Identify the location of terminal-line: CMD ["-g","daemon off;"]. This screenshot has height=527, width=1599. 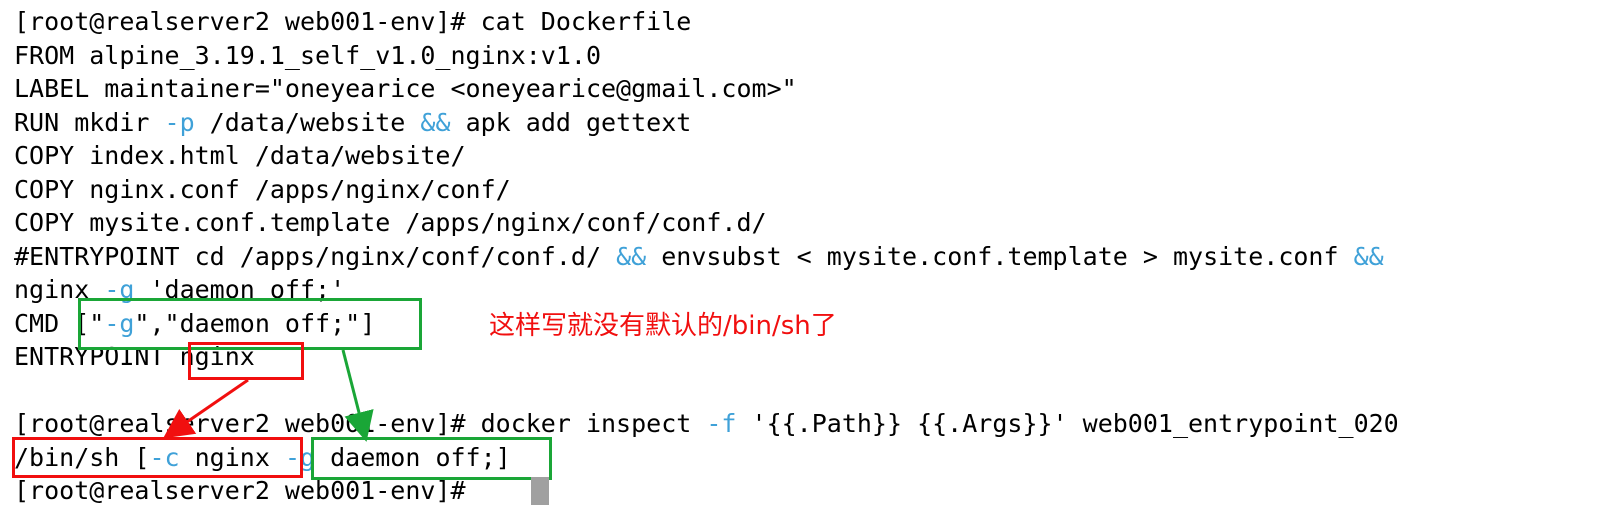
(194, 324).